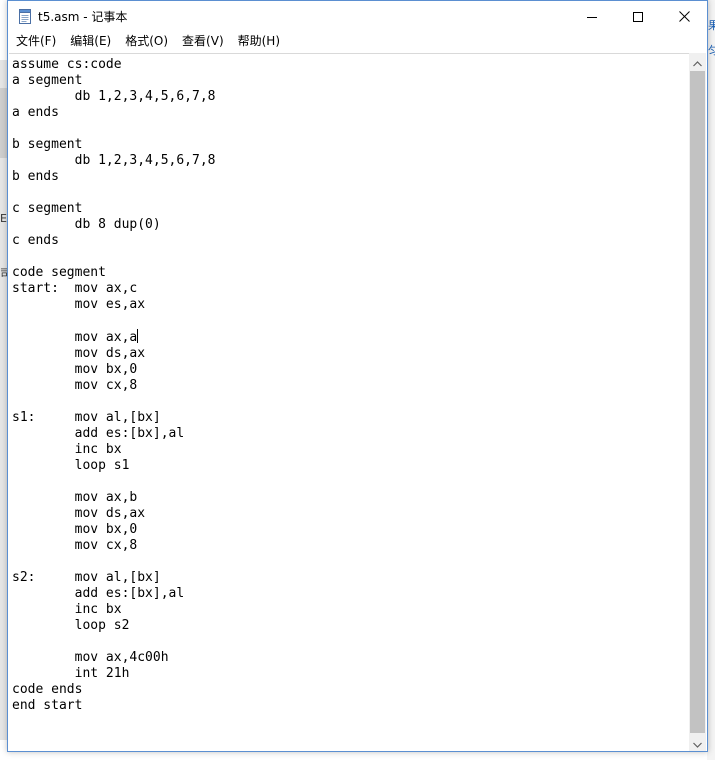  Describe the element at coordinates (47, 80) in the screenshot. I see `code-line: a segment` at that location.